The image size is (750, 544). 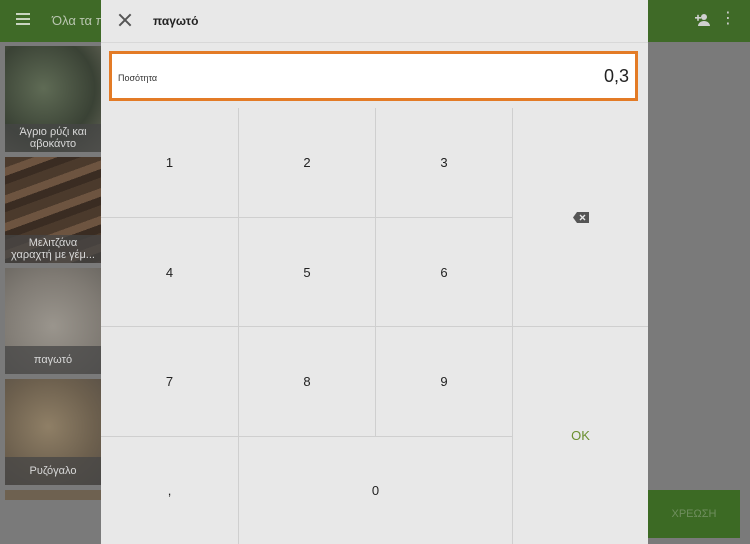 What do you see at coordinates (53, 138) in the screenshot?
I see `product-label: Άγριο ρύζι και αβοκάντο` at bounding box center [53, 138].